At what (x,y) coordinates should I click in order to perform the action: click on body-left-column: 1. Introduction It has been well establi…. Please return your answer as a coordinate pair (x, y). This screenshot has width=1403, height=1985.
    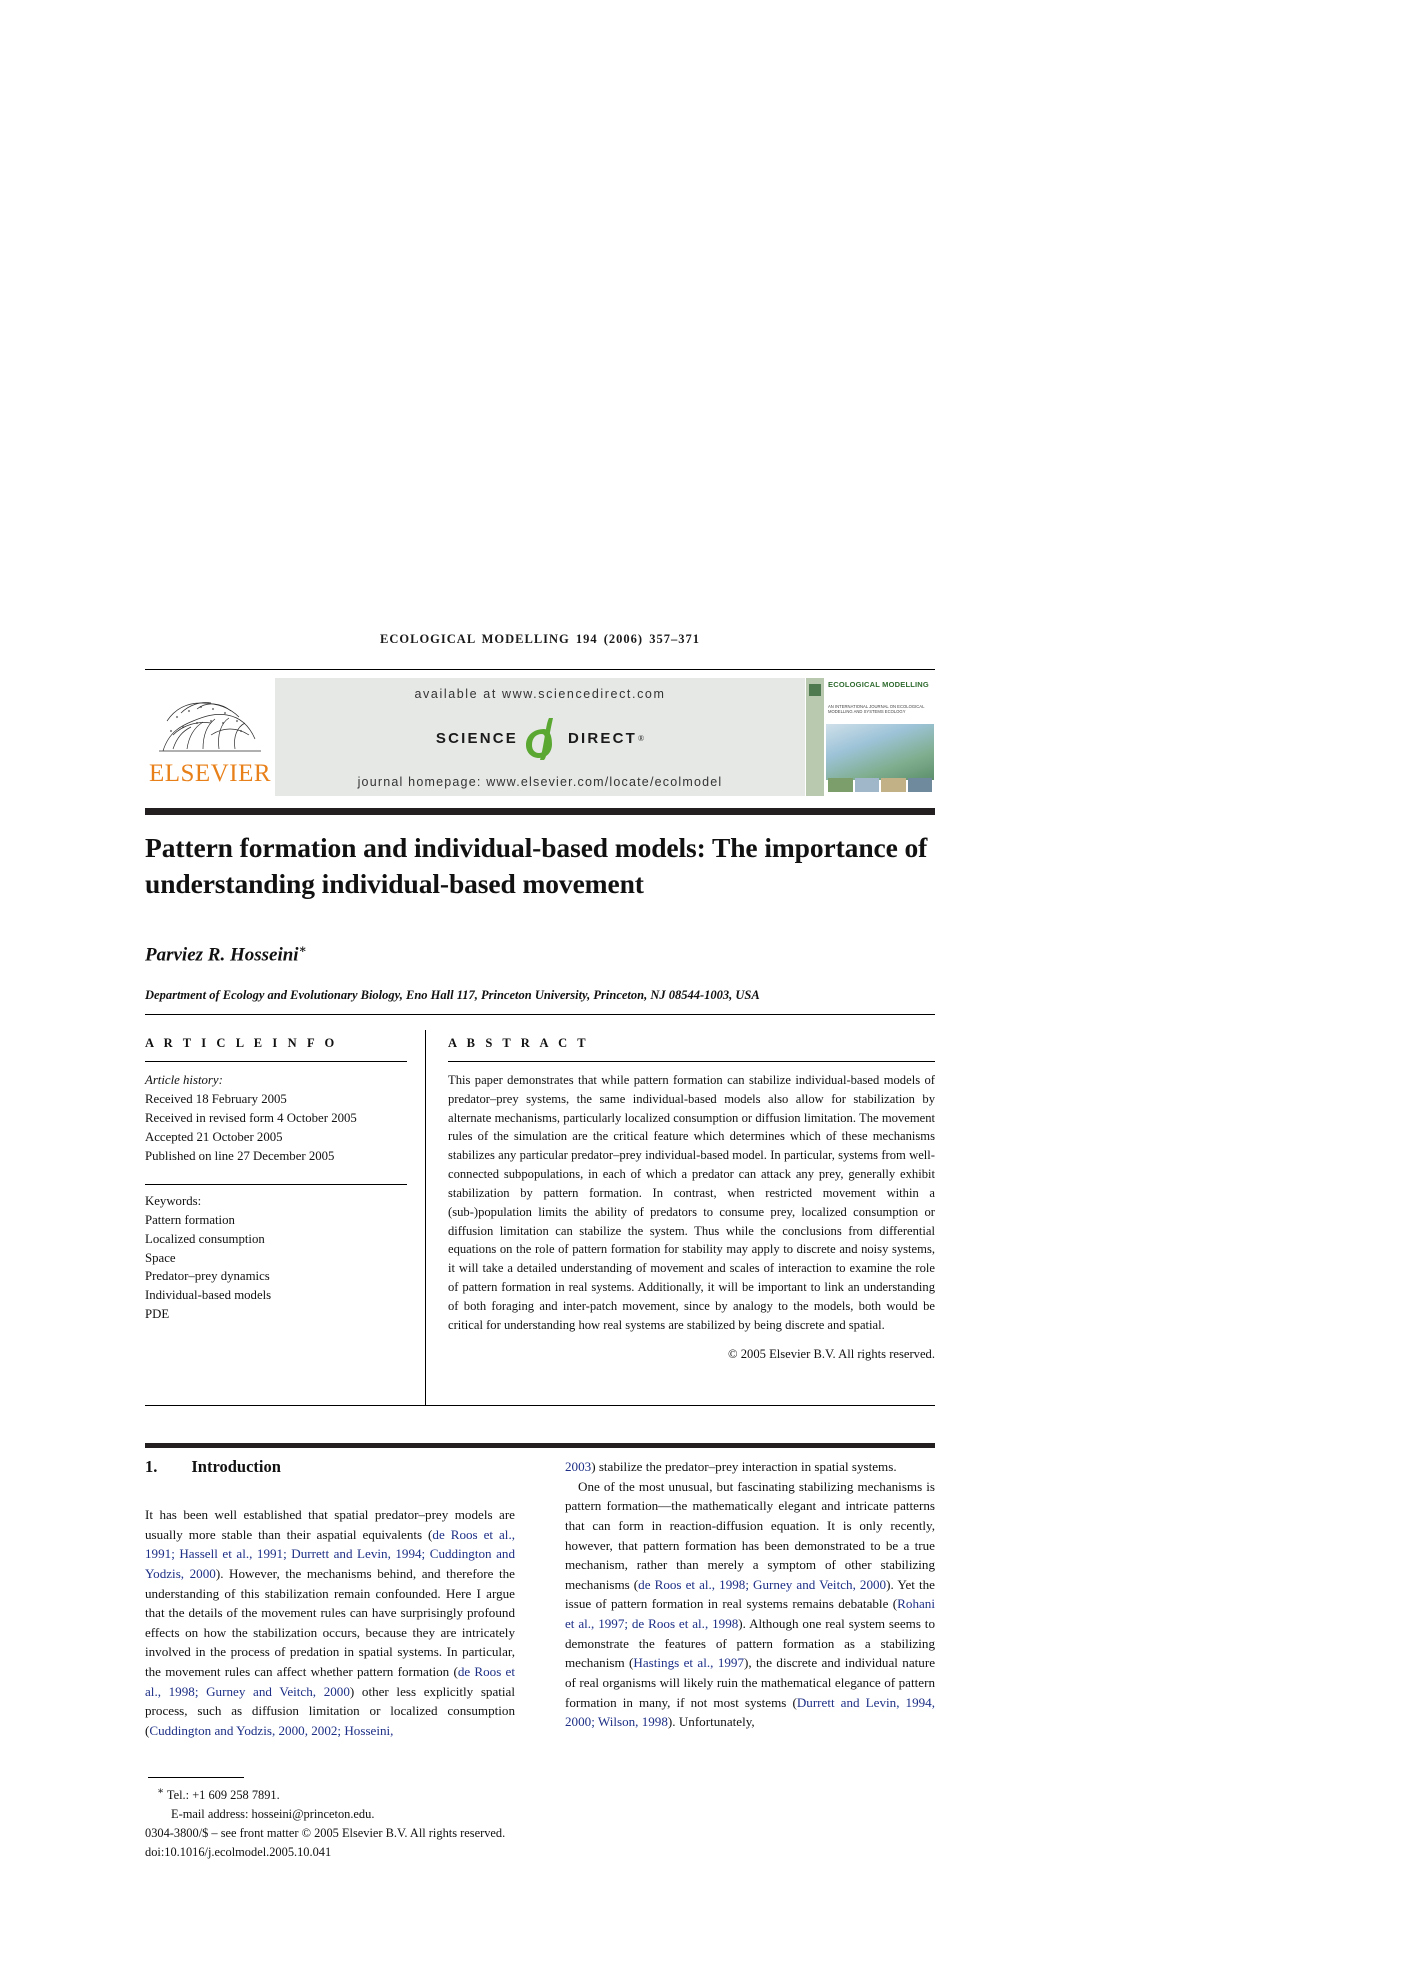
    Looking at the image, I should click on (330, 1599).